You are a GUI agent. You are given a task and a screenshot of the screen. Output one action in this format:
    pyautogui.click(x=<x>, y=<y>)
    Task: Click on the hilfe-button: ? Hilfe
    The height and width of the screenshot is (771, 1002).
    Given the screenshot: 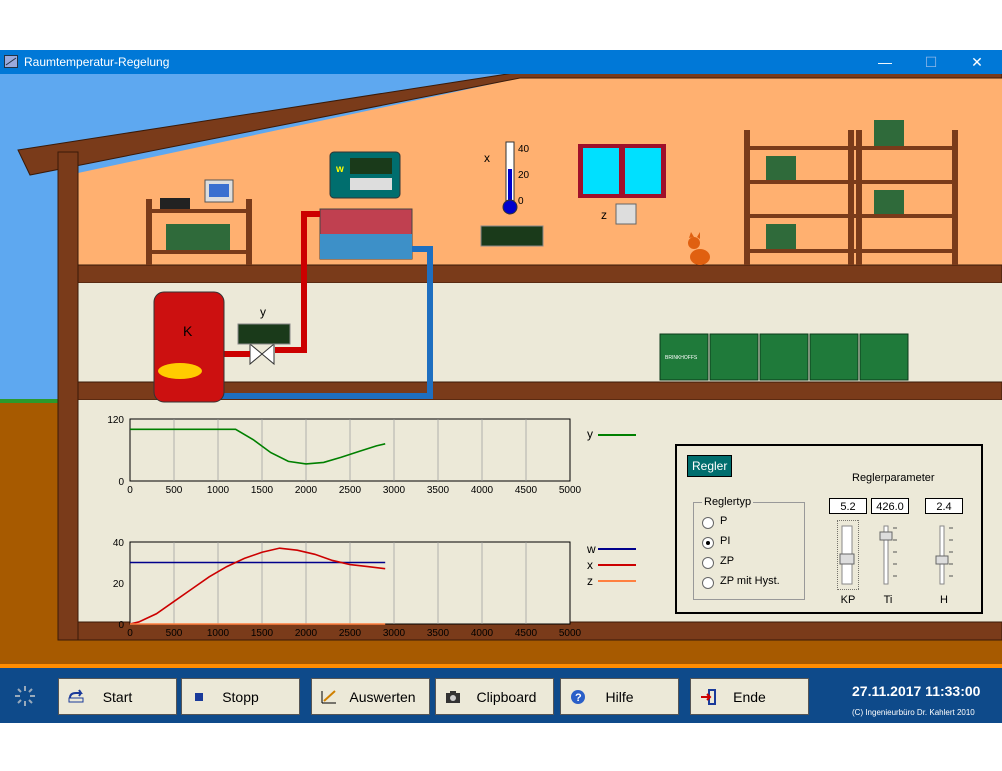 What is the action you would take?
    pyautogui.click(x=619, y=696)
    